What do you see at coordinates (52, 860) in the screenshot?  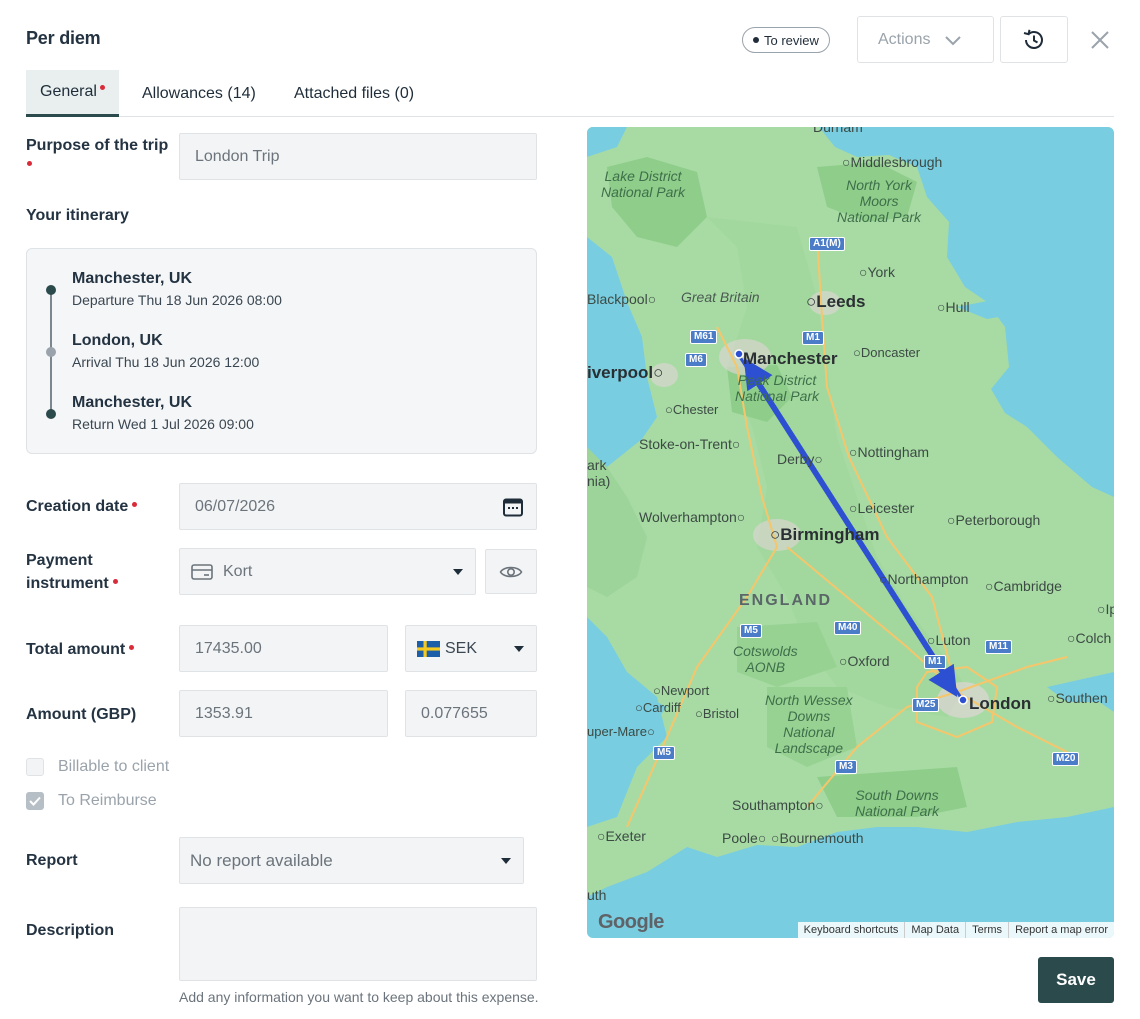 I see `report-label: Report` at bounding box center [52, 860].